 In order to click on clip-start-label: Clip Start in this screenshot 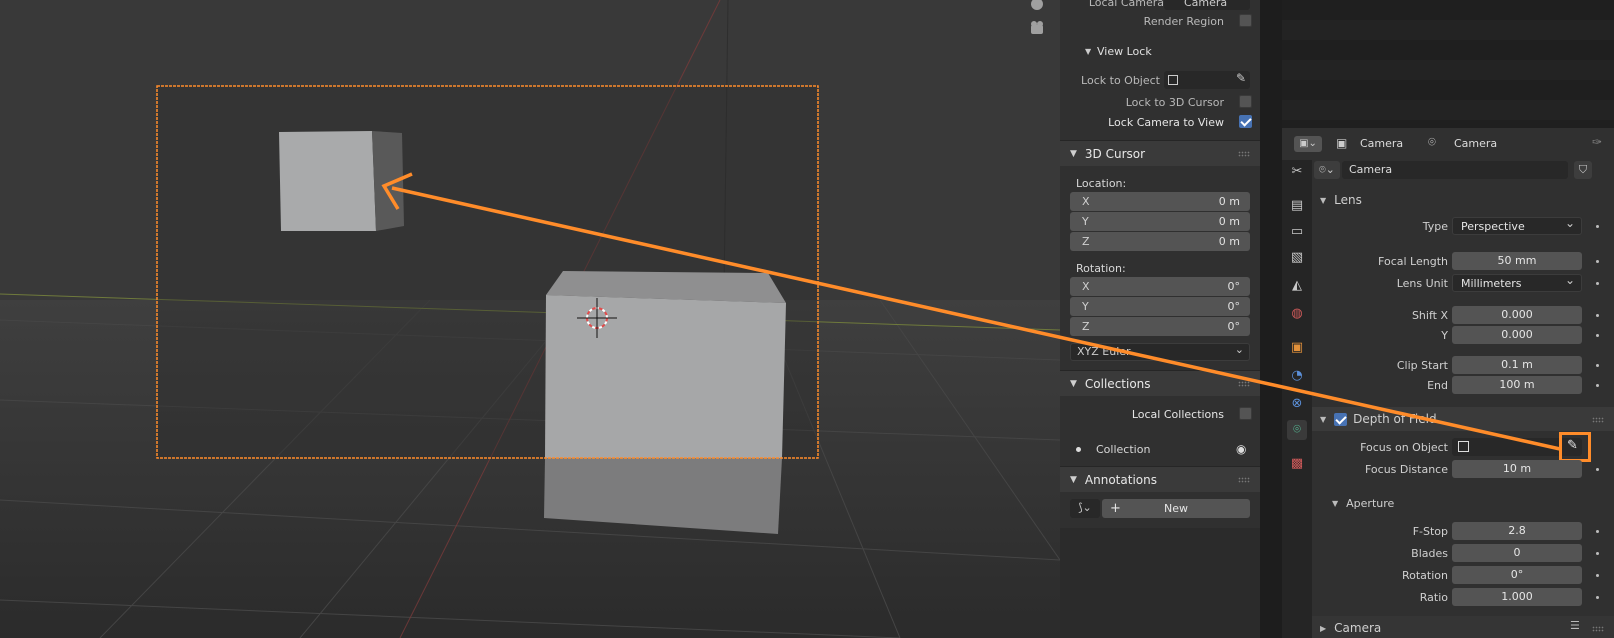, I will do `click(1422, 365)`.